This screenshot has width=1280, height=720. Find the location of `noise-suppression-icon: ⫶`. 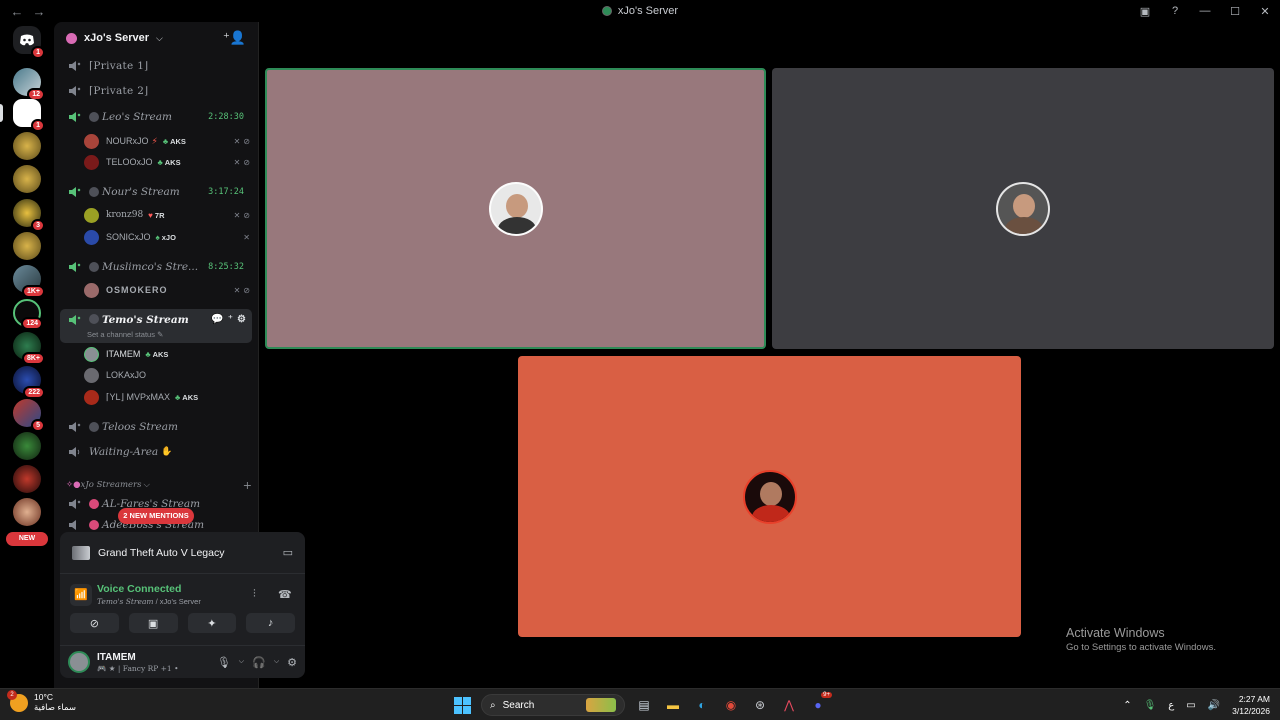

noise-suppression-icon: ⫶ is located at coordinates (254, 594).